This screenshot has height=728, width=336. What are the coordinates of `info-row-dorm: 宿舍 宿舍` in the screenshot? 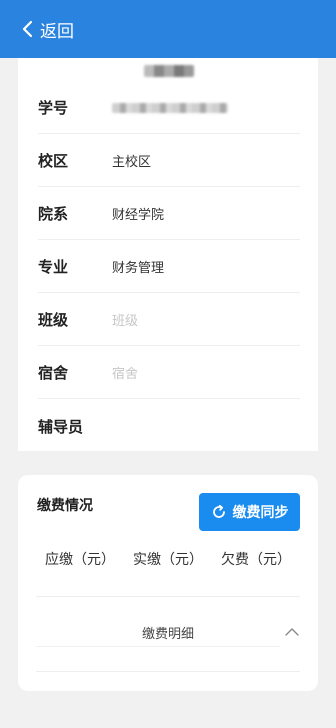 It's located at (169, 373).